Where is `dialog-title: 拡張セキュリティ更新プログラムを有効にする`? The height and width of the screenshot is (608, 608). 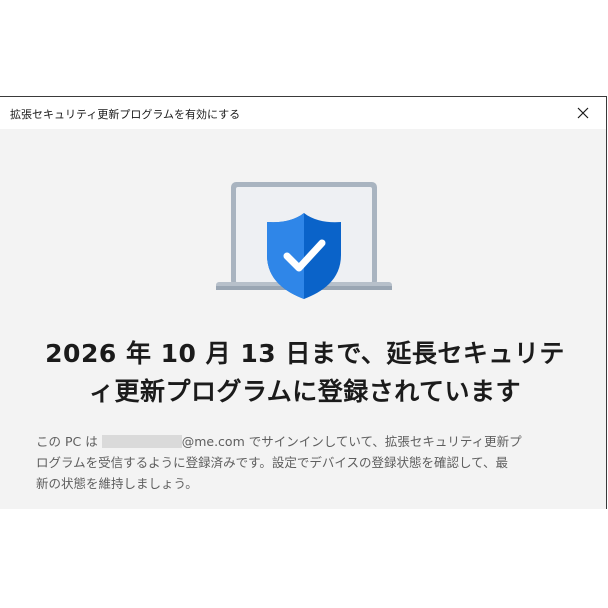
dialog-title: 拡張セキュリティ更新プログラムを有効にする is located at coordinates (125, 114).